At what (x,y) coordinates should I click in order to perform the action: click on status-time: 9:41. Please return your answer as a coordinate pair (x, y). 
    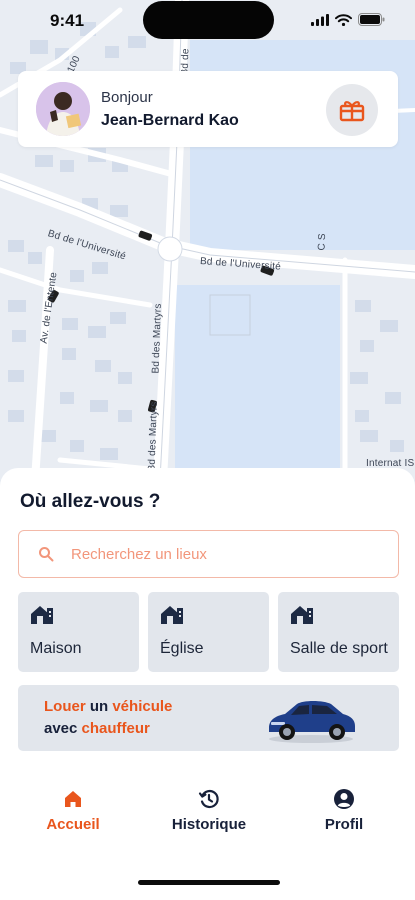
    Looking at the image, I should click on (67, 20).